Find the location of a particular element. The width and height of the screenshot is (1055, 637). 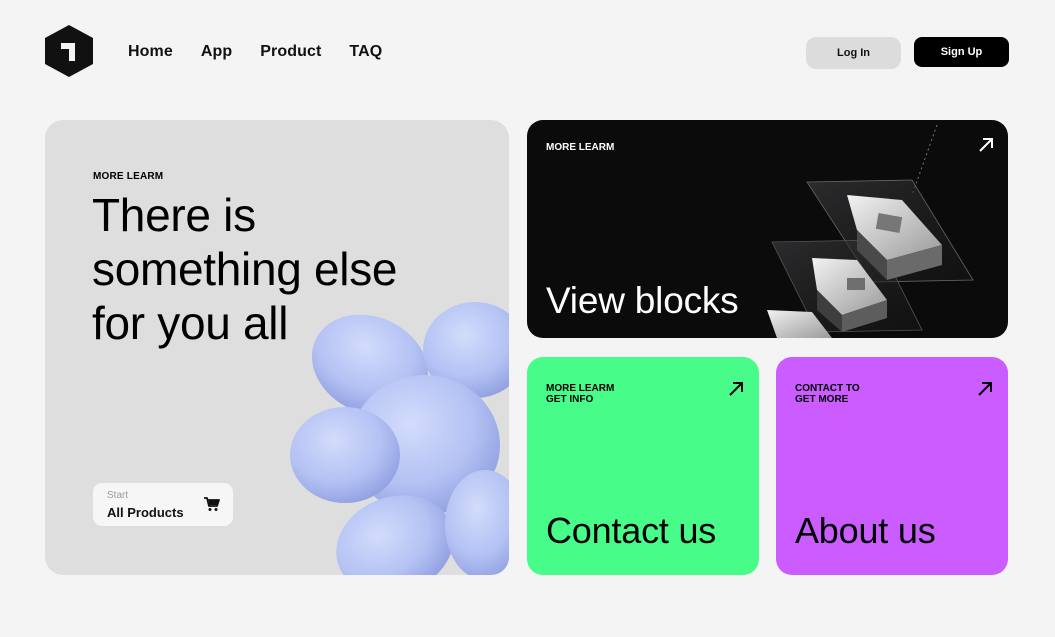

about-eyebrow: CONTACT TO GET MORE is located at coordinates (827, 394).